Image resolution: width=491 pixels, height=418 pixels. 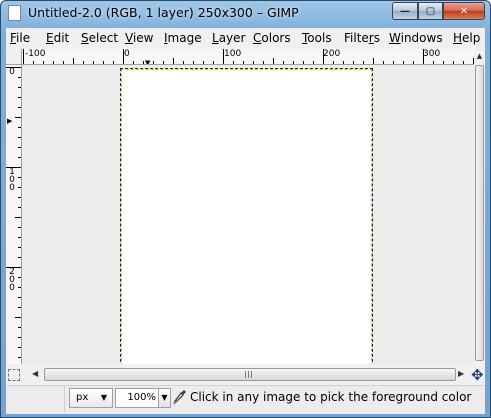 I want to click on horizontal-scrollbar: ◀ ▶ ✥, so click(x=245, y=374).